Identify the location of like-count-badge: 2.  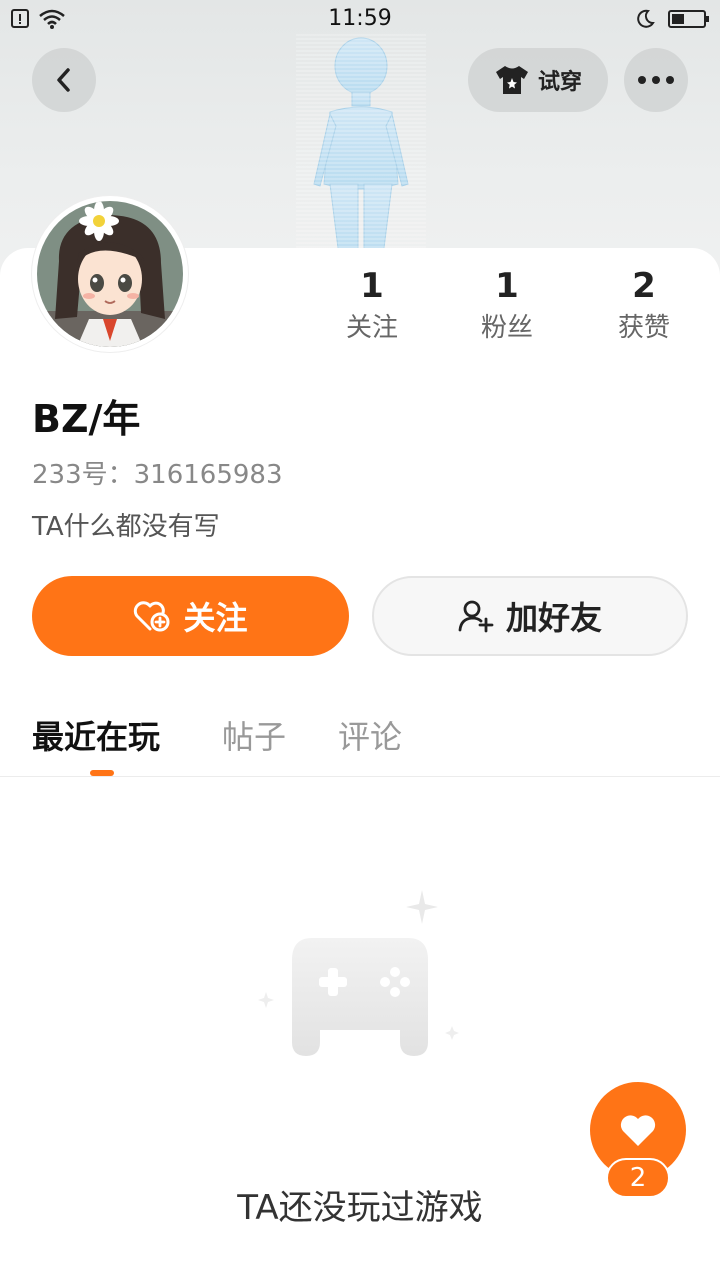
(638, 1178).